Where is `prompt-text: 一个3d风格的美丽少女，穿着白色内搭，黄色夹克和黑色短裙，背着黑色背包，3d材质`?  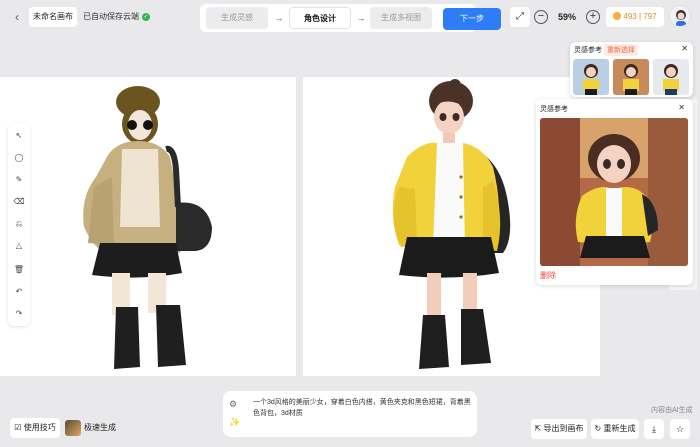 prompt-text: 一个3d风格的美丽少女，穿着白色内搭，黄色夹克和黑色短裙，背着黑色背包，3d材质 is located at coordinates (362, 408).